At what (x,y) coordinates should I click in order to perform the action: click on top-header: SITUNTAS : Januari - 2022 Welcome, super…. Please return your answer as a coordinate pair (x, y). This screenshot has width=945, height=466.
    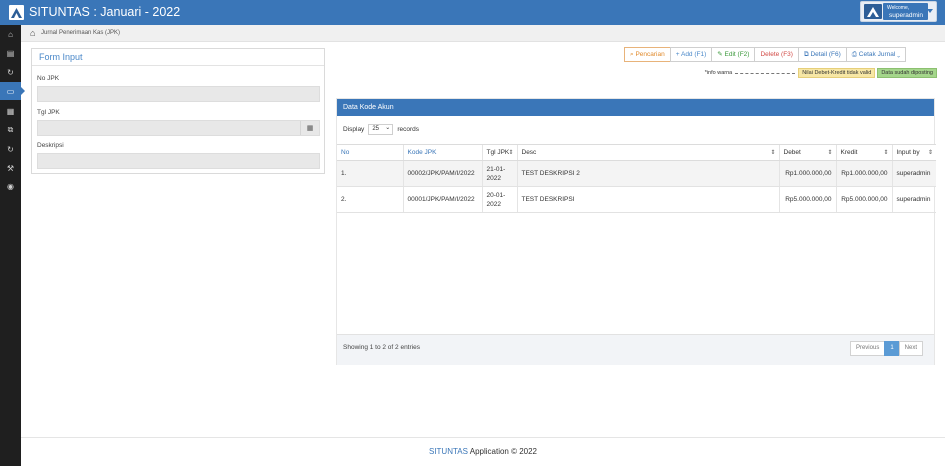
    Looking at the image, I should click on (472, 12).